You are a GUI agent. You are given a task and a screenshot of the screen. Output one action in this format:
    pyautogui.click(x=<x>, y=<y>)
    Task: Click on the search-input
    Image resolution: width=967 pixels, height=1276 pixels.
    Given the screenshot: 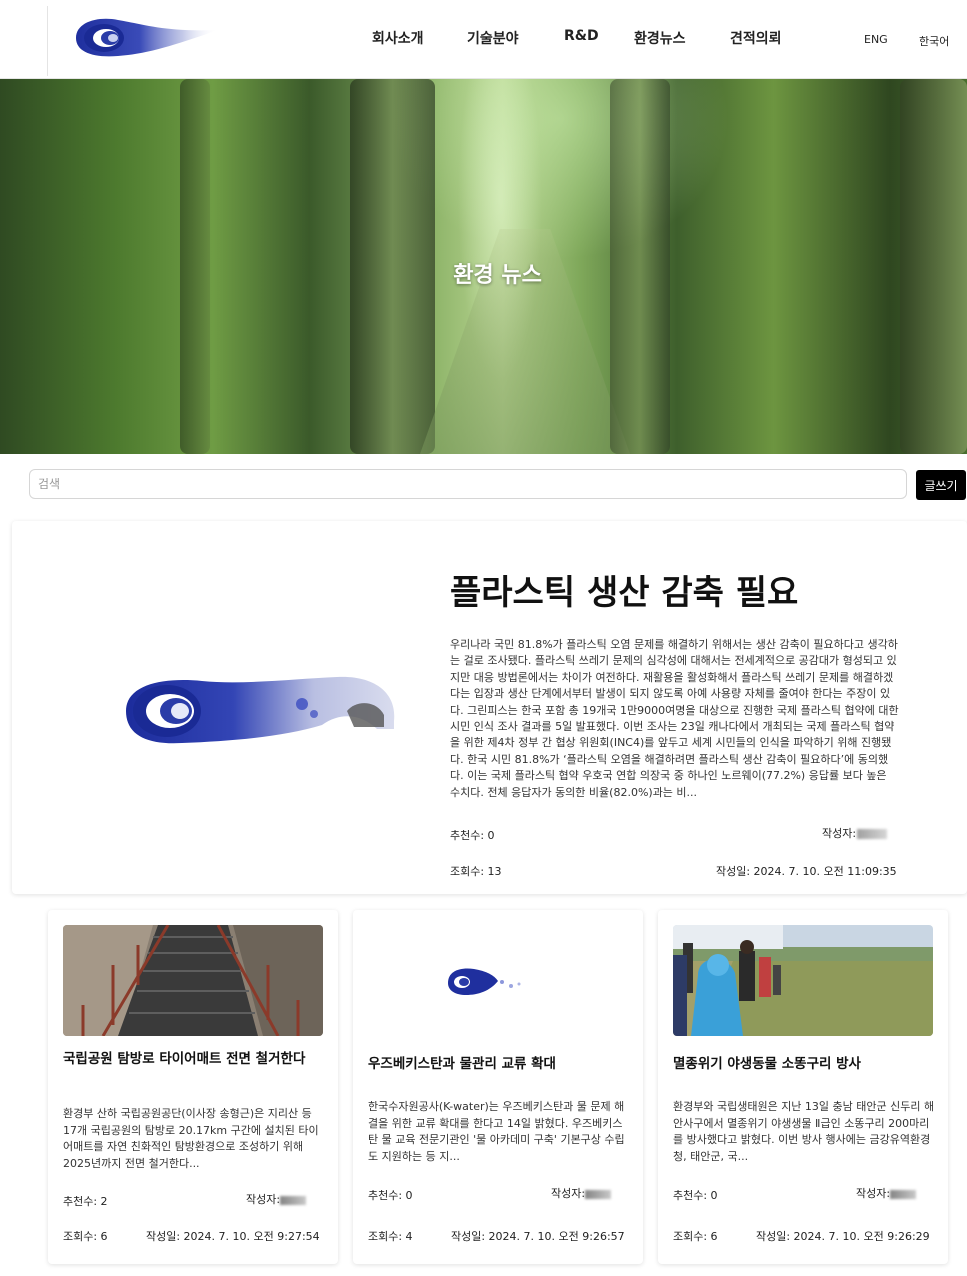 What is the action you would take?
    pyautogui.click(x=468, y=484)
    